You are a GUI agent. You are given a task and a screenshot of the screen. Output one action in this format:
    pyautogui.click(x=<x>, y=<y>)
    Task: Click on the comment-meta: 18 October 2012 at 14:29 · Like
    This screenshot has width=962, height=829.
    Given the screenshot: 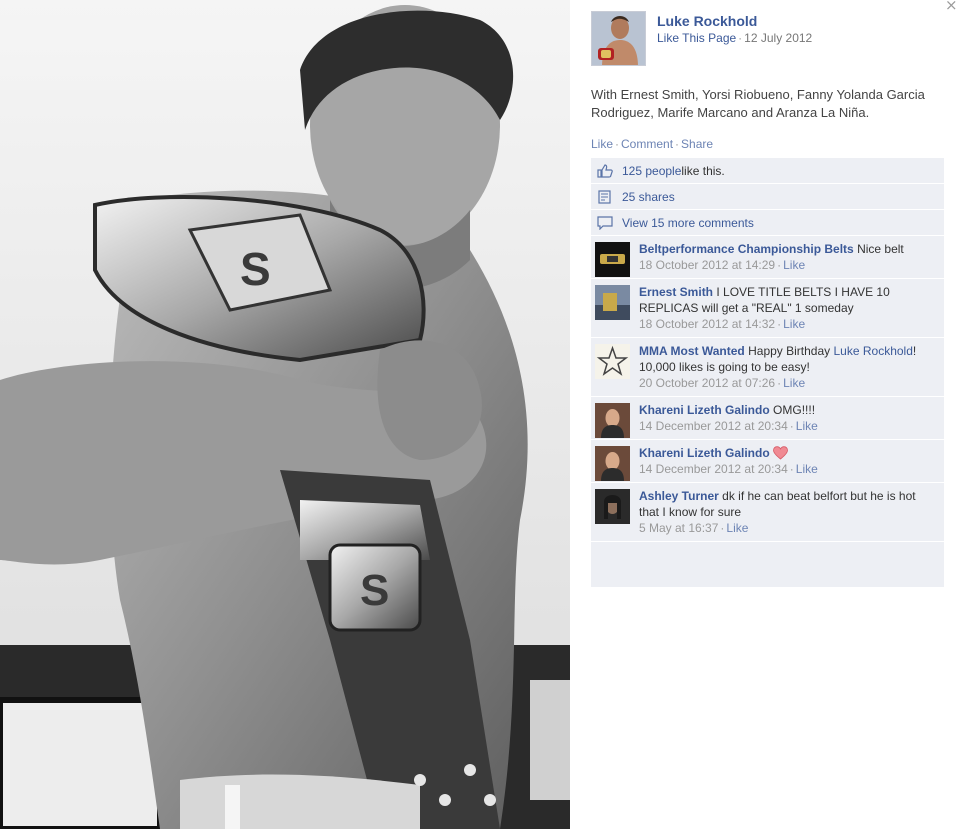 What is the action you would take?
    pyautogui.click(x=788, y=265)
    